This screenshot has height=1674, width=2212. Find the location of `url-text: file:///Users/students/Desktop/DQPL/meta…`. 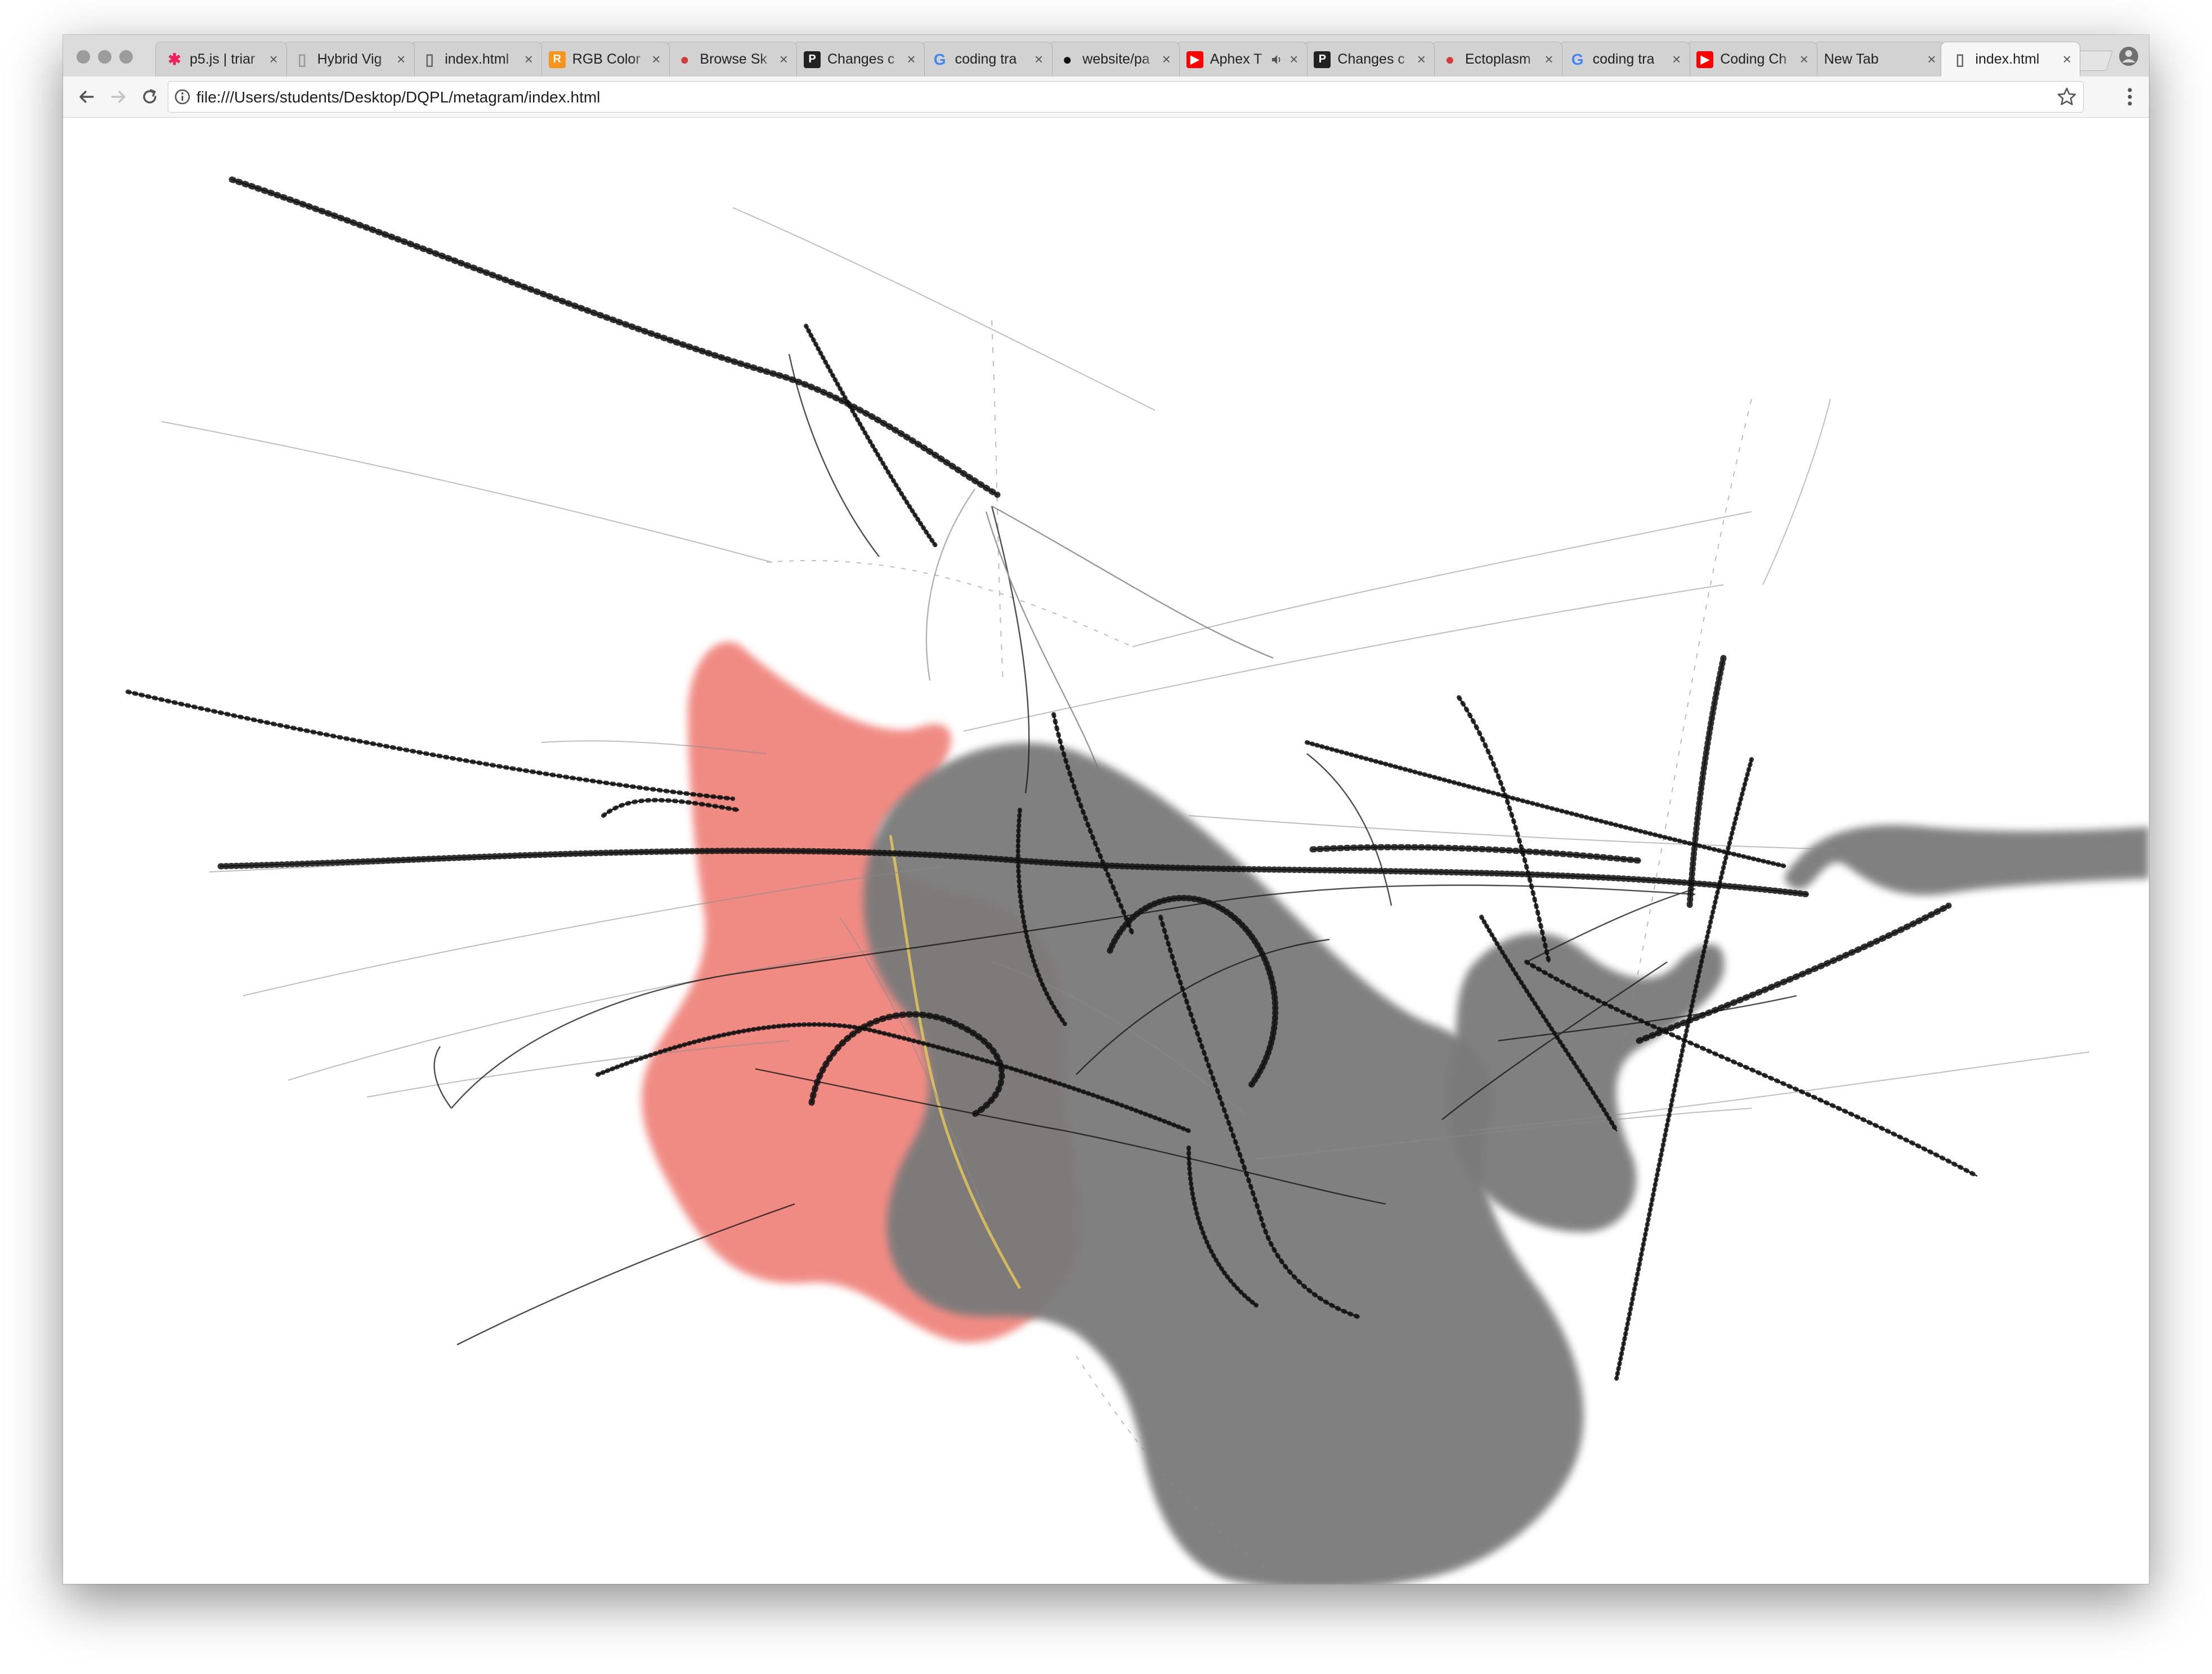

url-text: file:///Users/students/Desktop/DQPL/meta… is located at coordinates (398, 97).